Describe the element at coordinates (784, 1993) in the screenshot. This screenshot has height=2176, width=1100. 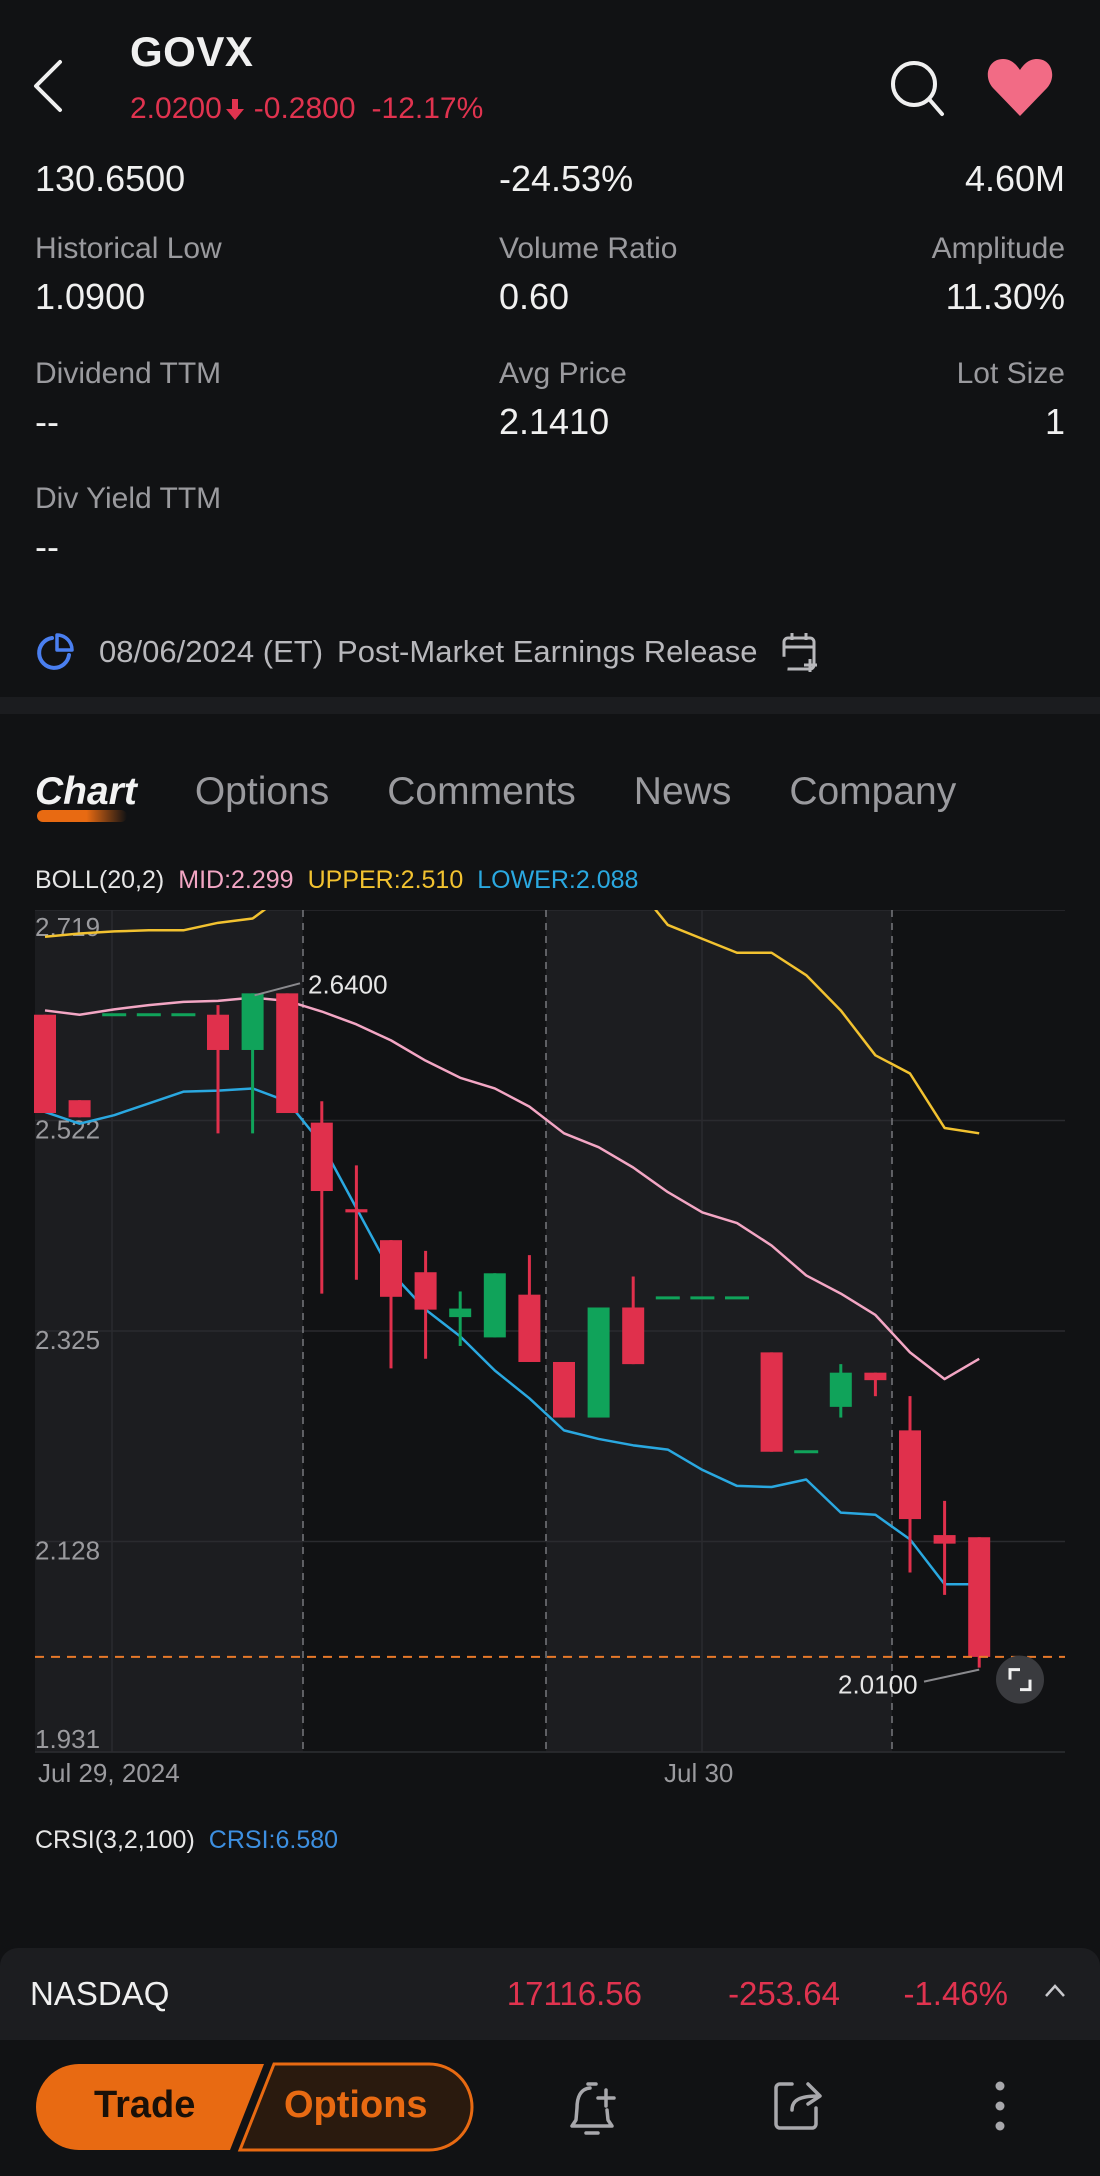
I see `index-change: -253.64` at that location.